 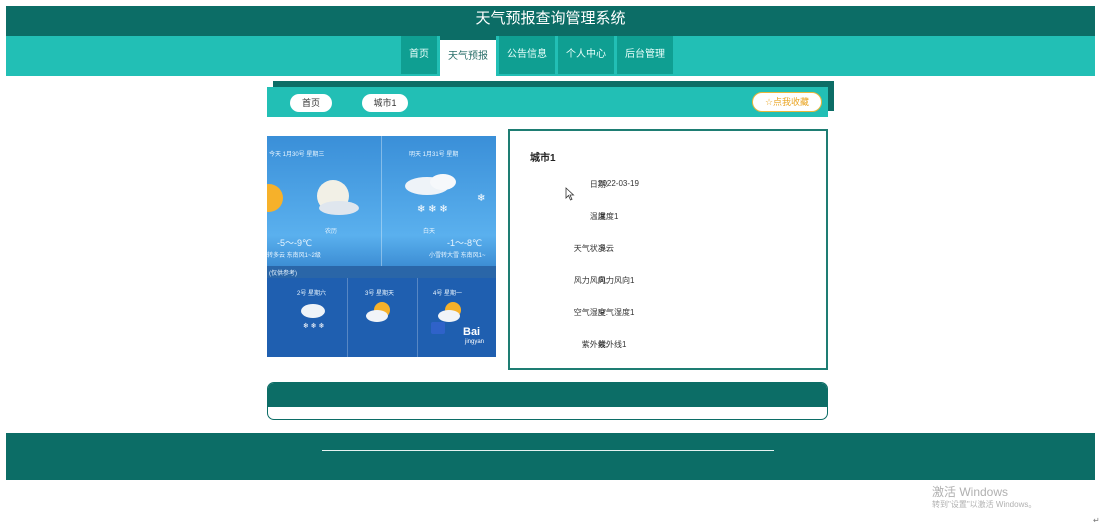 What do you see at coordinates (481, 198) in the screenshot?
I see `snowflake-icon-2: ❄` at bounding box center [481, 198].